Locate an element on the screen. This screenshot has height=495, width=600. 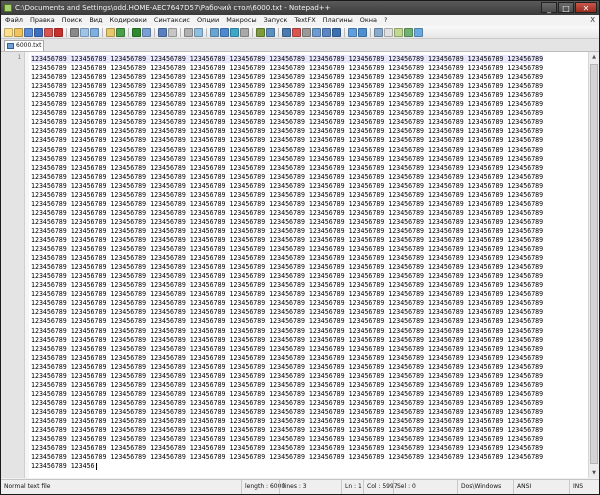
minimize-button: _ is located at coordinates (549, 7).